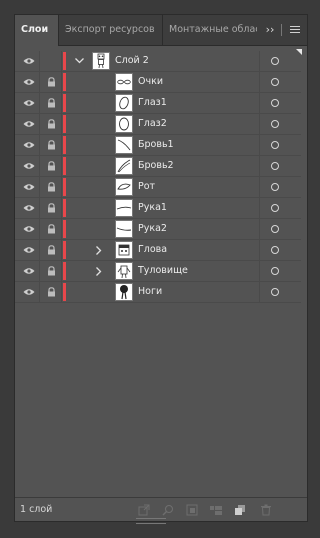 The width and height of the screenshot is (320, 538). I want to click on layer-row: Бровь1, so click(158, 145).